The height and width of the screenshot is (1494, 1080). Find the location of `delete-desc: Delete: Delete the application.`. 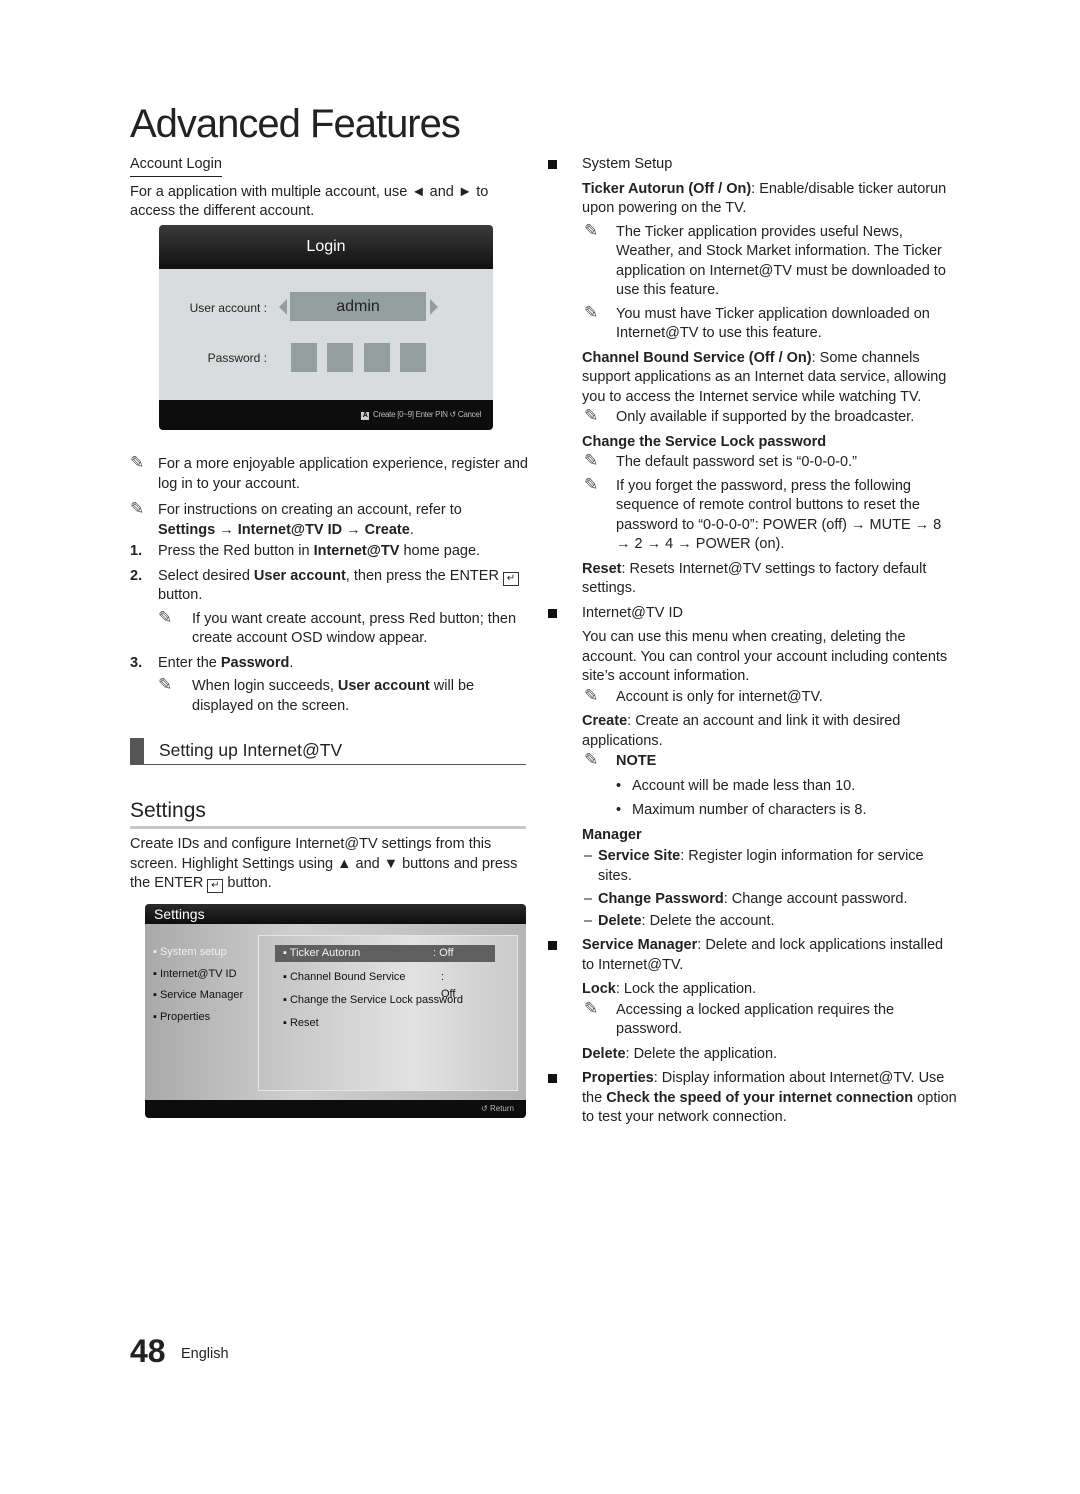

delete-desc: Delete: Delete the application. is located at coordinates (680, 1053).